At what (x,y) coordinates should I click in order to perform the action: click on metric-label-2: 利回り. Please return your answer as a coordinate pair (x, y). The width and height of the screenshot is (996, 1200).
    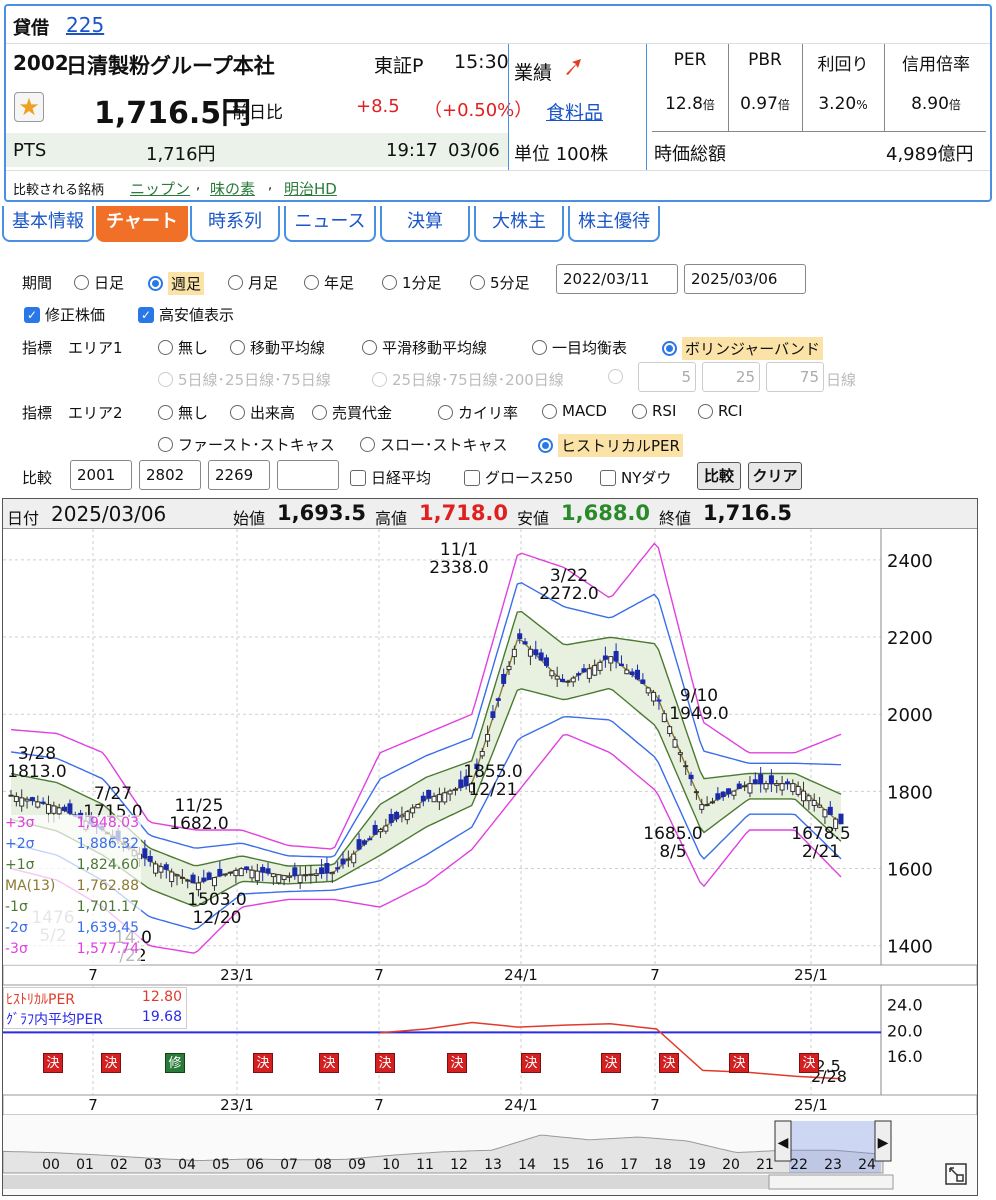
    Looking at the image, I should click on (843, 65).